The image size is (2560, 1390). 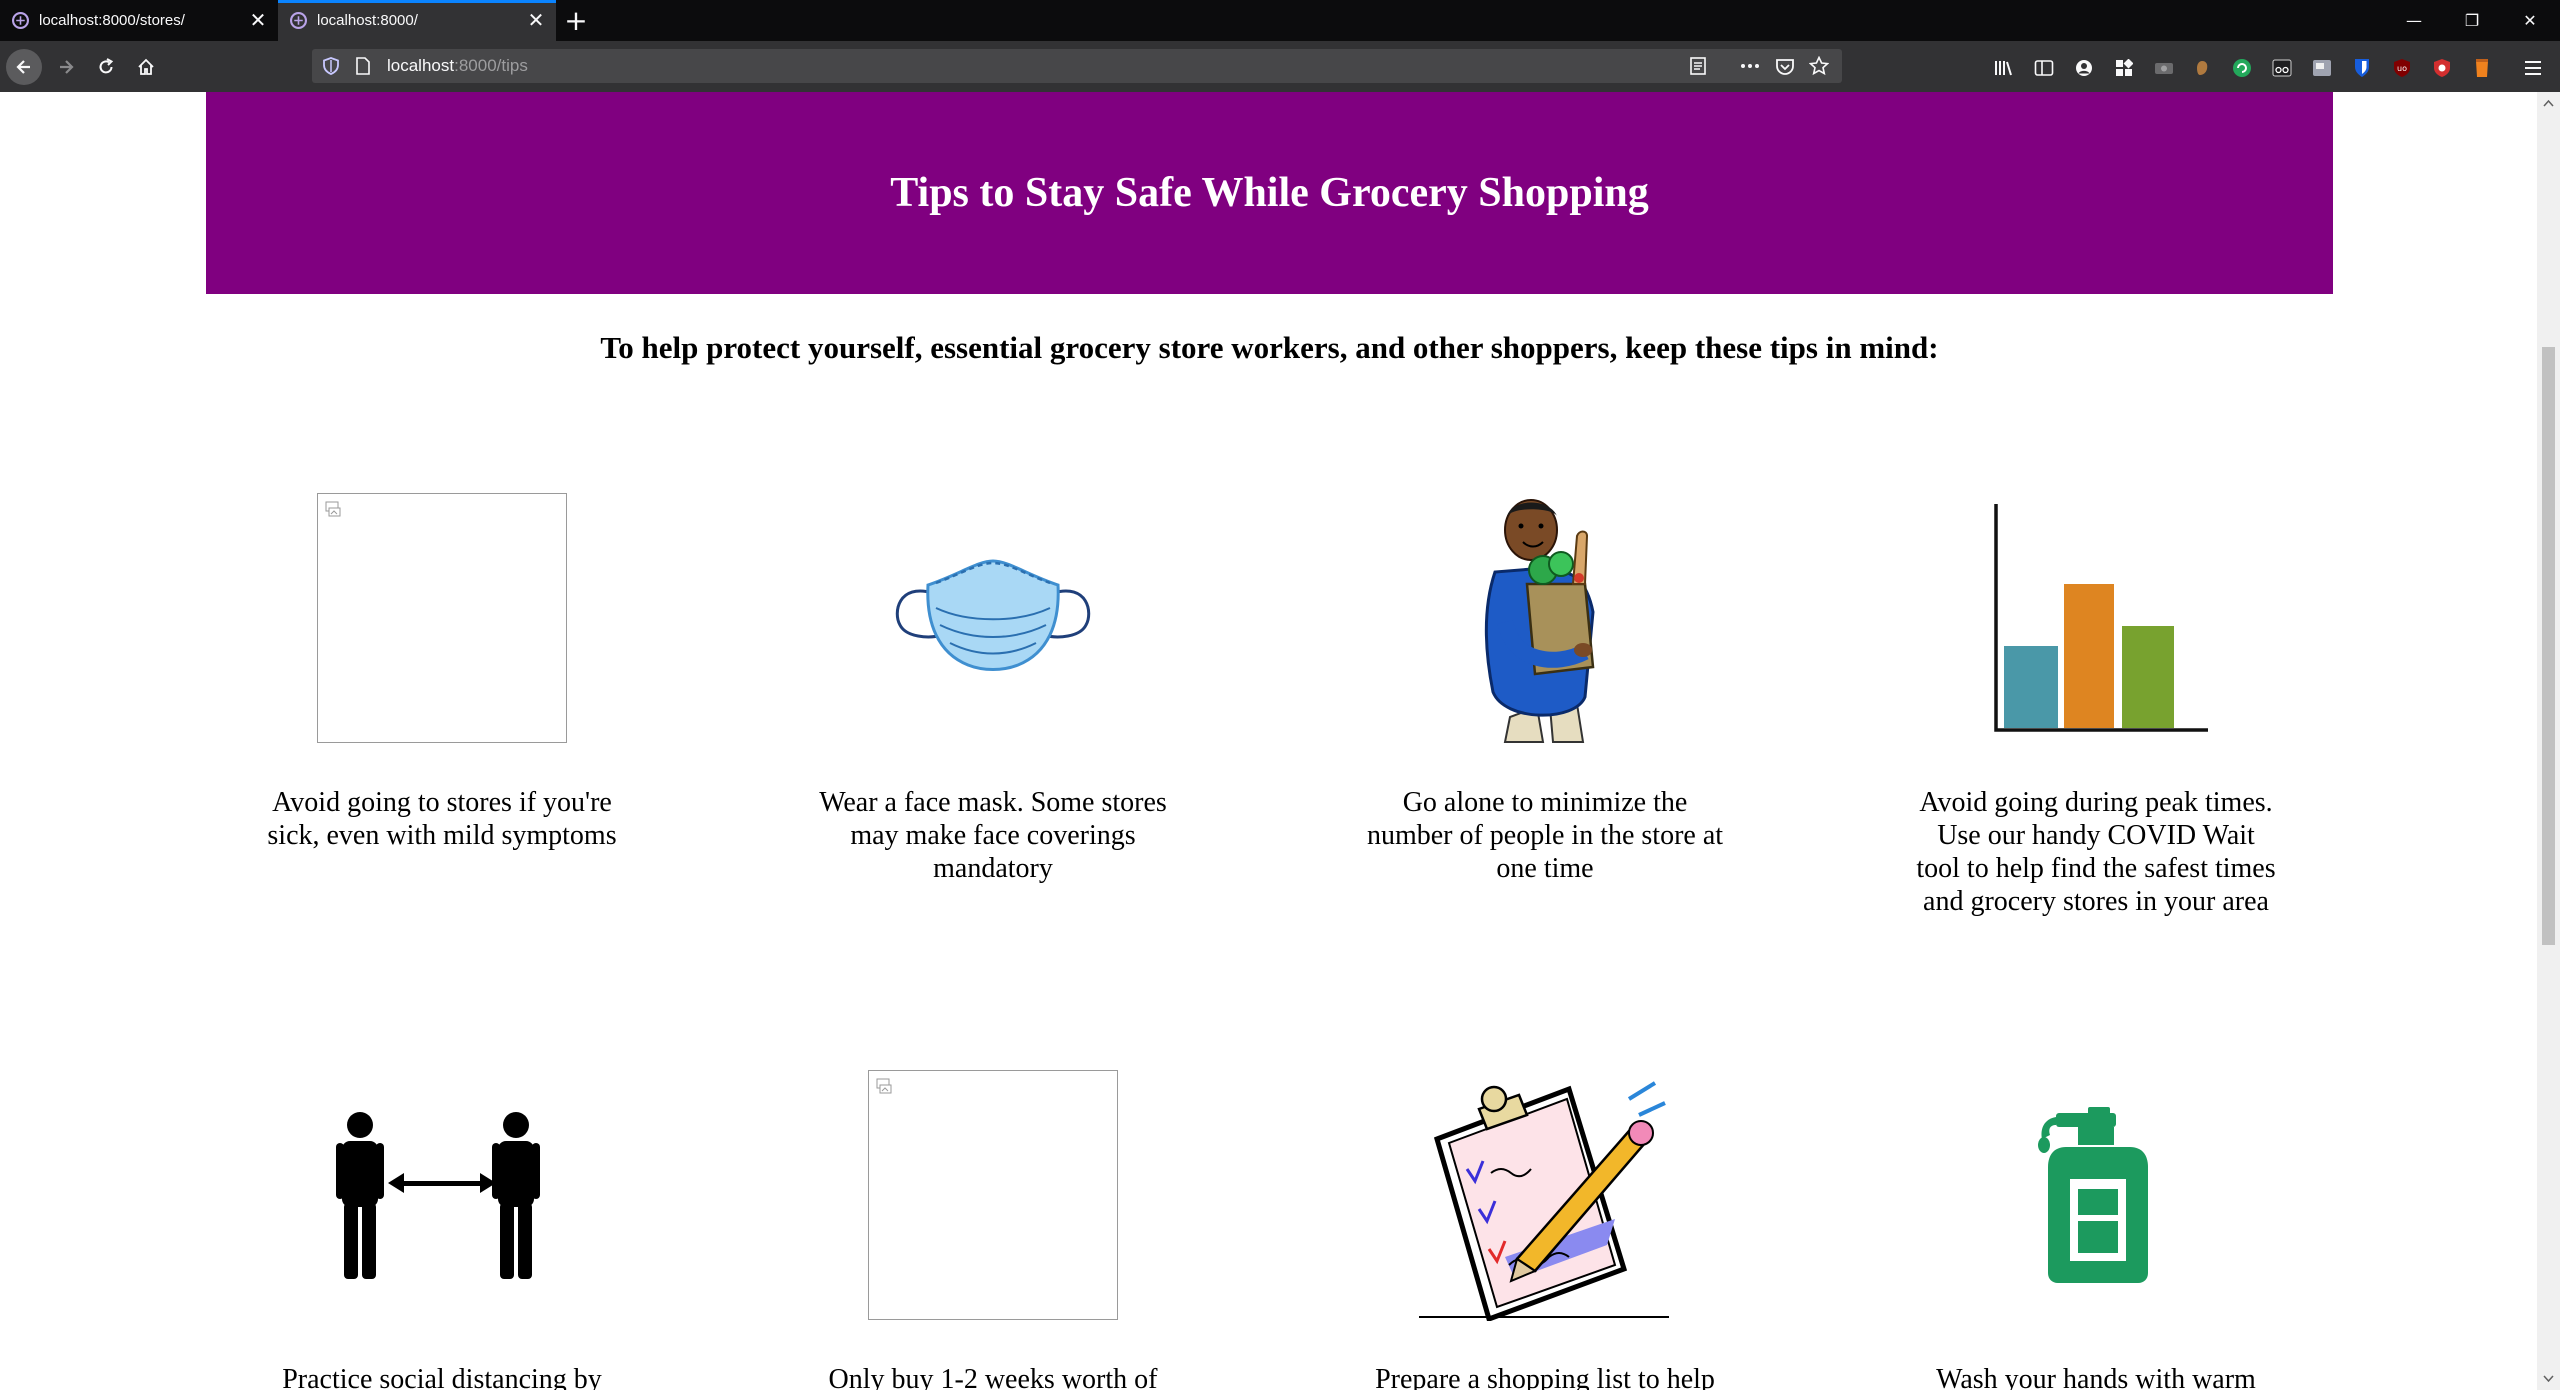 What do you see at coordinates (1785, 66) in the screenshot?
I see `pocket-icon` at bounding box center [1785, 66].